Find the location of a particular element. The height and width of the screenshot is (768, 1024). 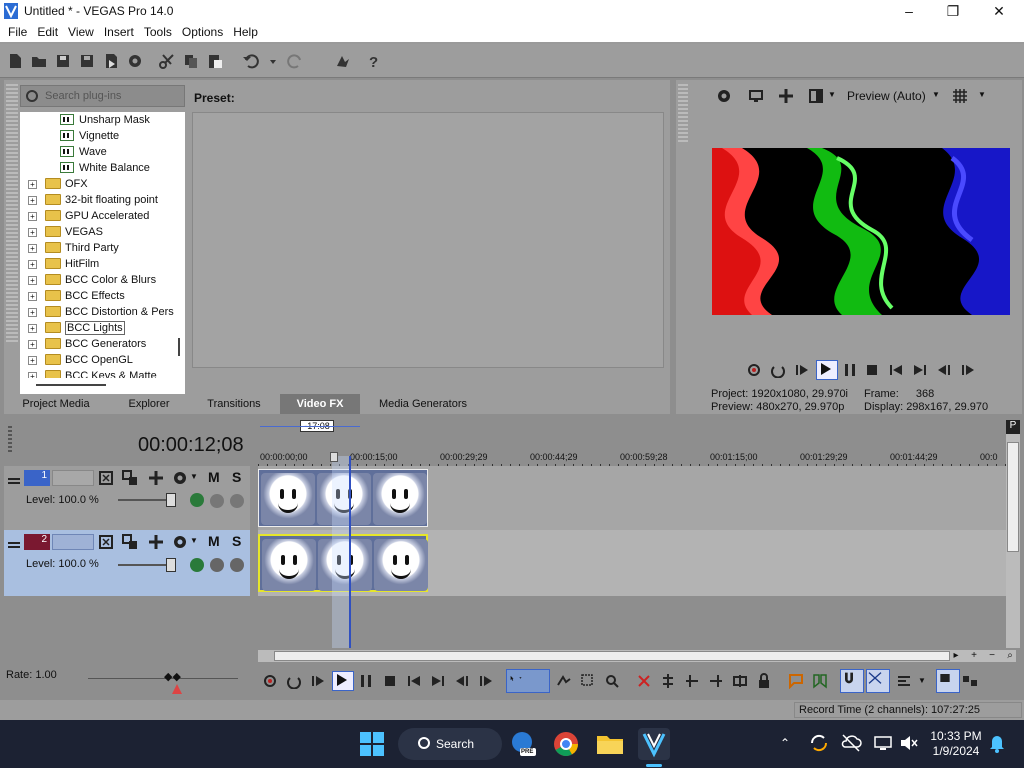

parent-composite-icon is located at coordinates (130, 478).